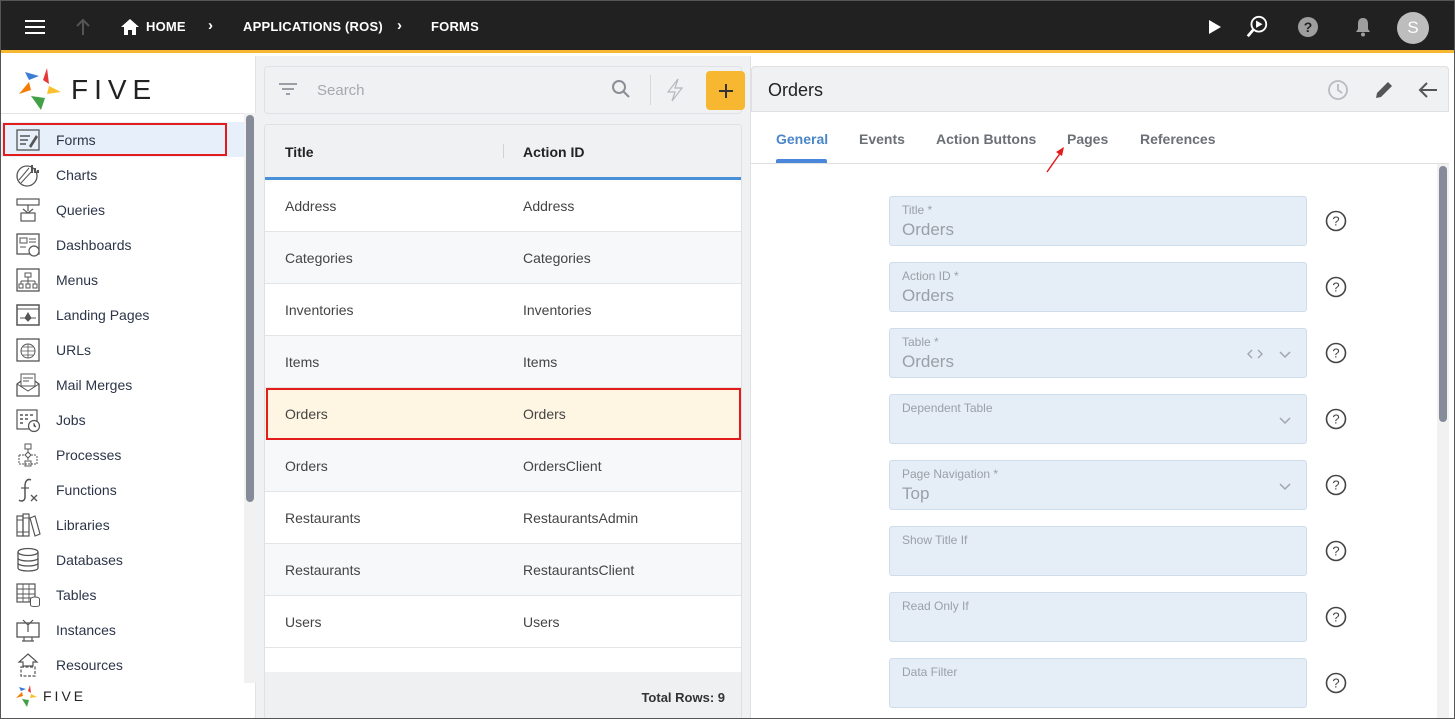 The height and width of the screenshot is (719, 1455). I want to click on table-row: Items Items, so click(503, 362).